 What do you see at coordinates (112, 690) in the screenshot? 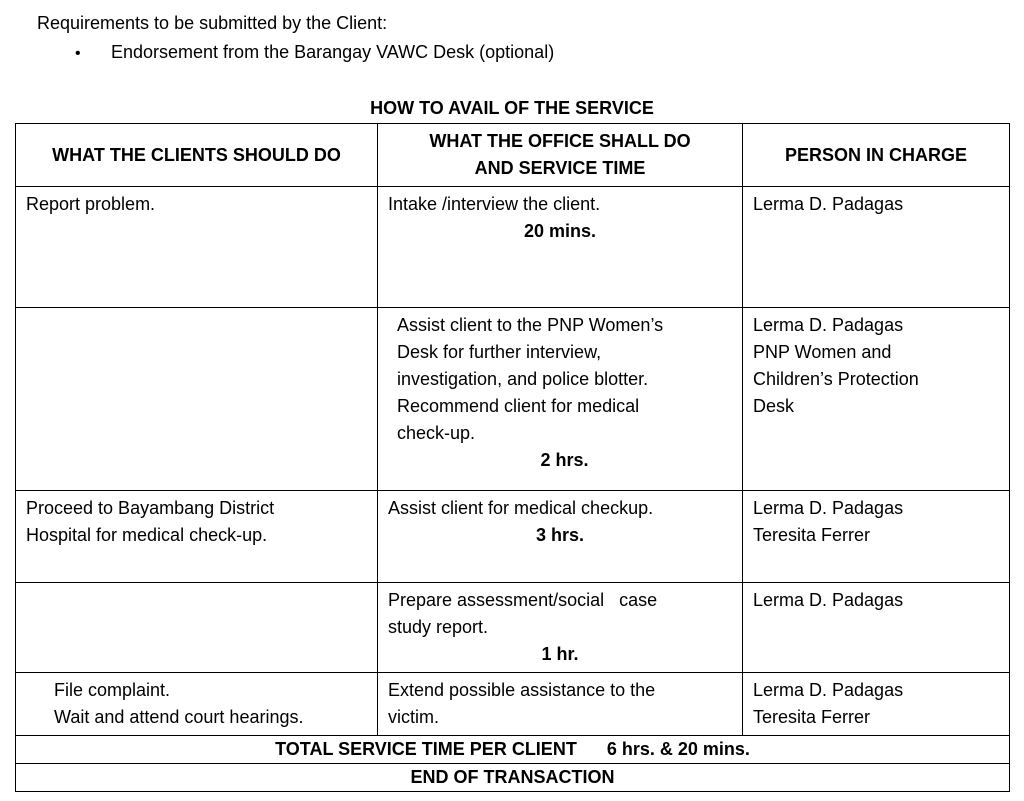
I see `client-line: File complaint.` at bounding box center [112, 690].